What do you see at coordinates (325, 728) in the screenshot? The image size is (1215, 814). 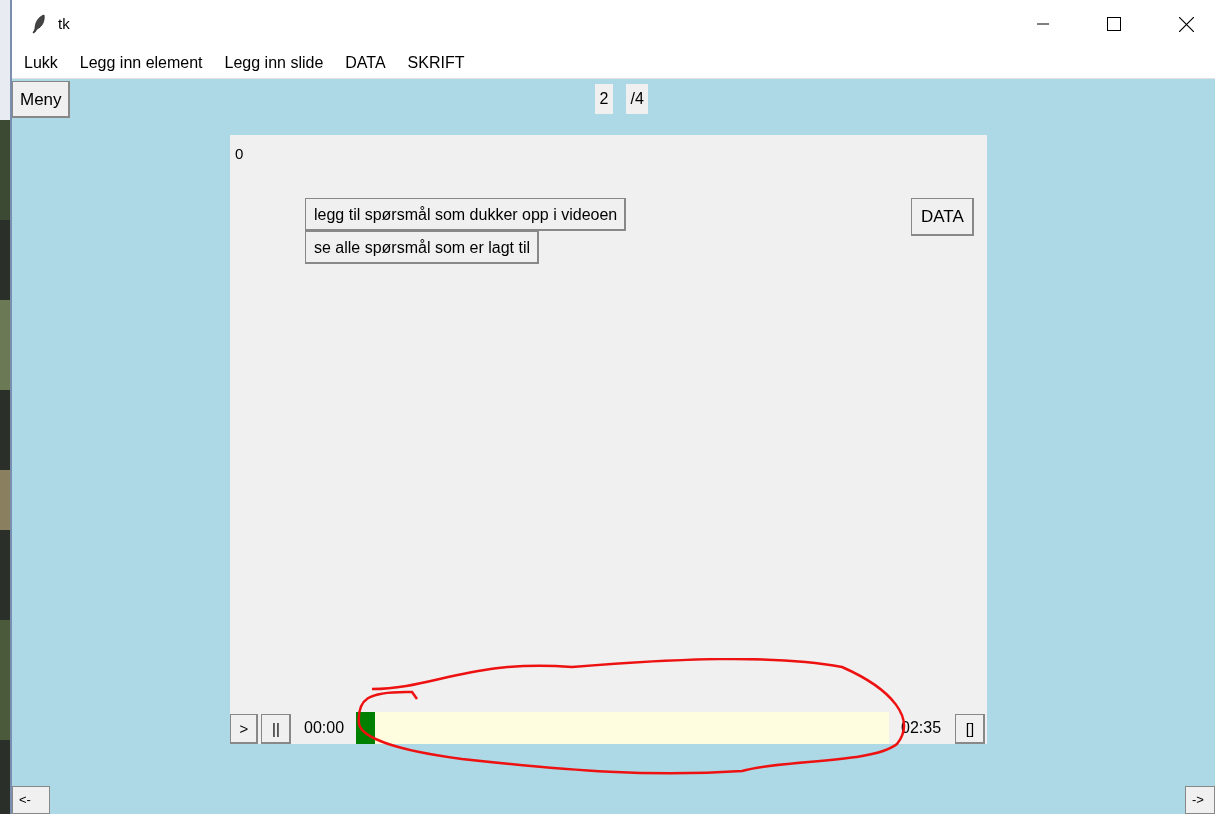 I see `elapsed-time: 00:00` at bounding box center [325, 728].